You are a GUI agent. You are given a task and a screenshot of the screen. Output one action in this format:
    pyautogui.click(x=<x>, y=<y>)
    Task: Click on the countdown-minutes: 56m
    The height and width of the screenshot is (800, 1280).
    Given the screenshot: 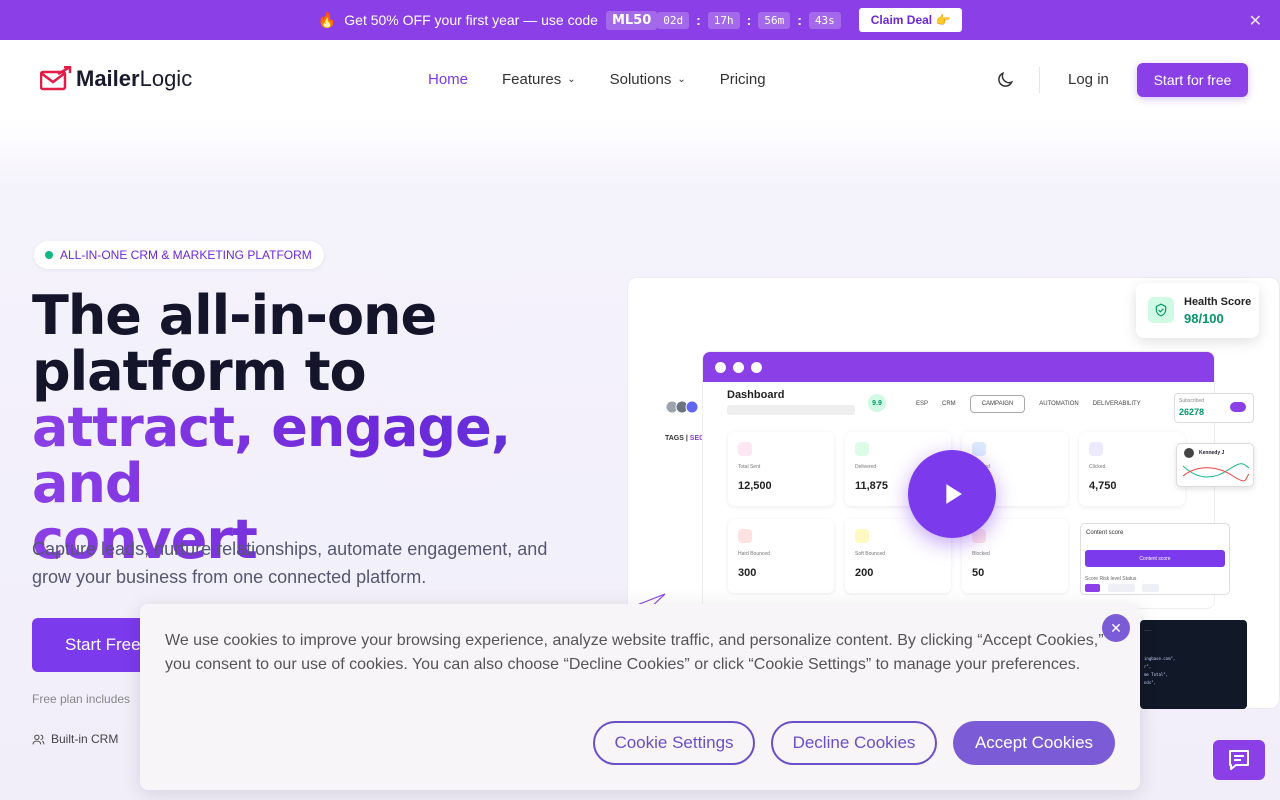 What is the action you would take?
    pyautogui.click(x=774, y=20)
    